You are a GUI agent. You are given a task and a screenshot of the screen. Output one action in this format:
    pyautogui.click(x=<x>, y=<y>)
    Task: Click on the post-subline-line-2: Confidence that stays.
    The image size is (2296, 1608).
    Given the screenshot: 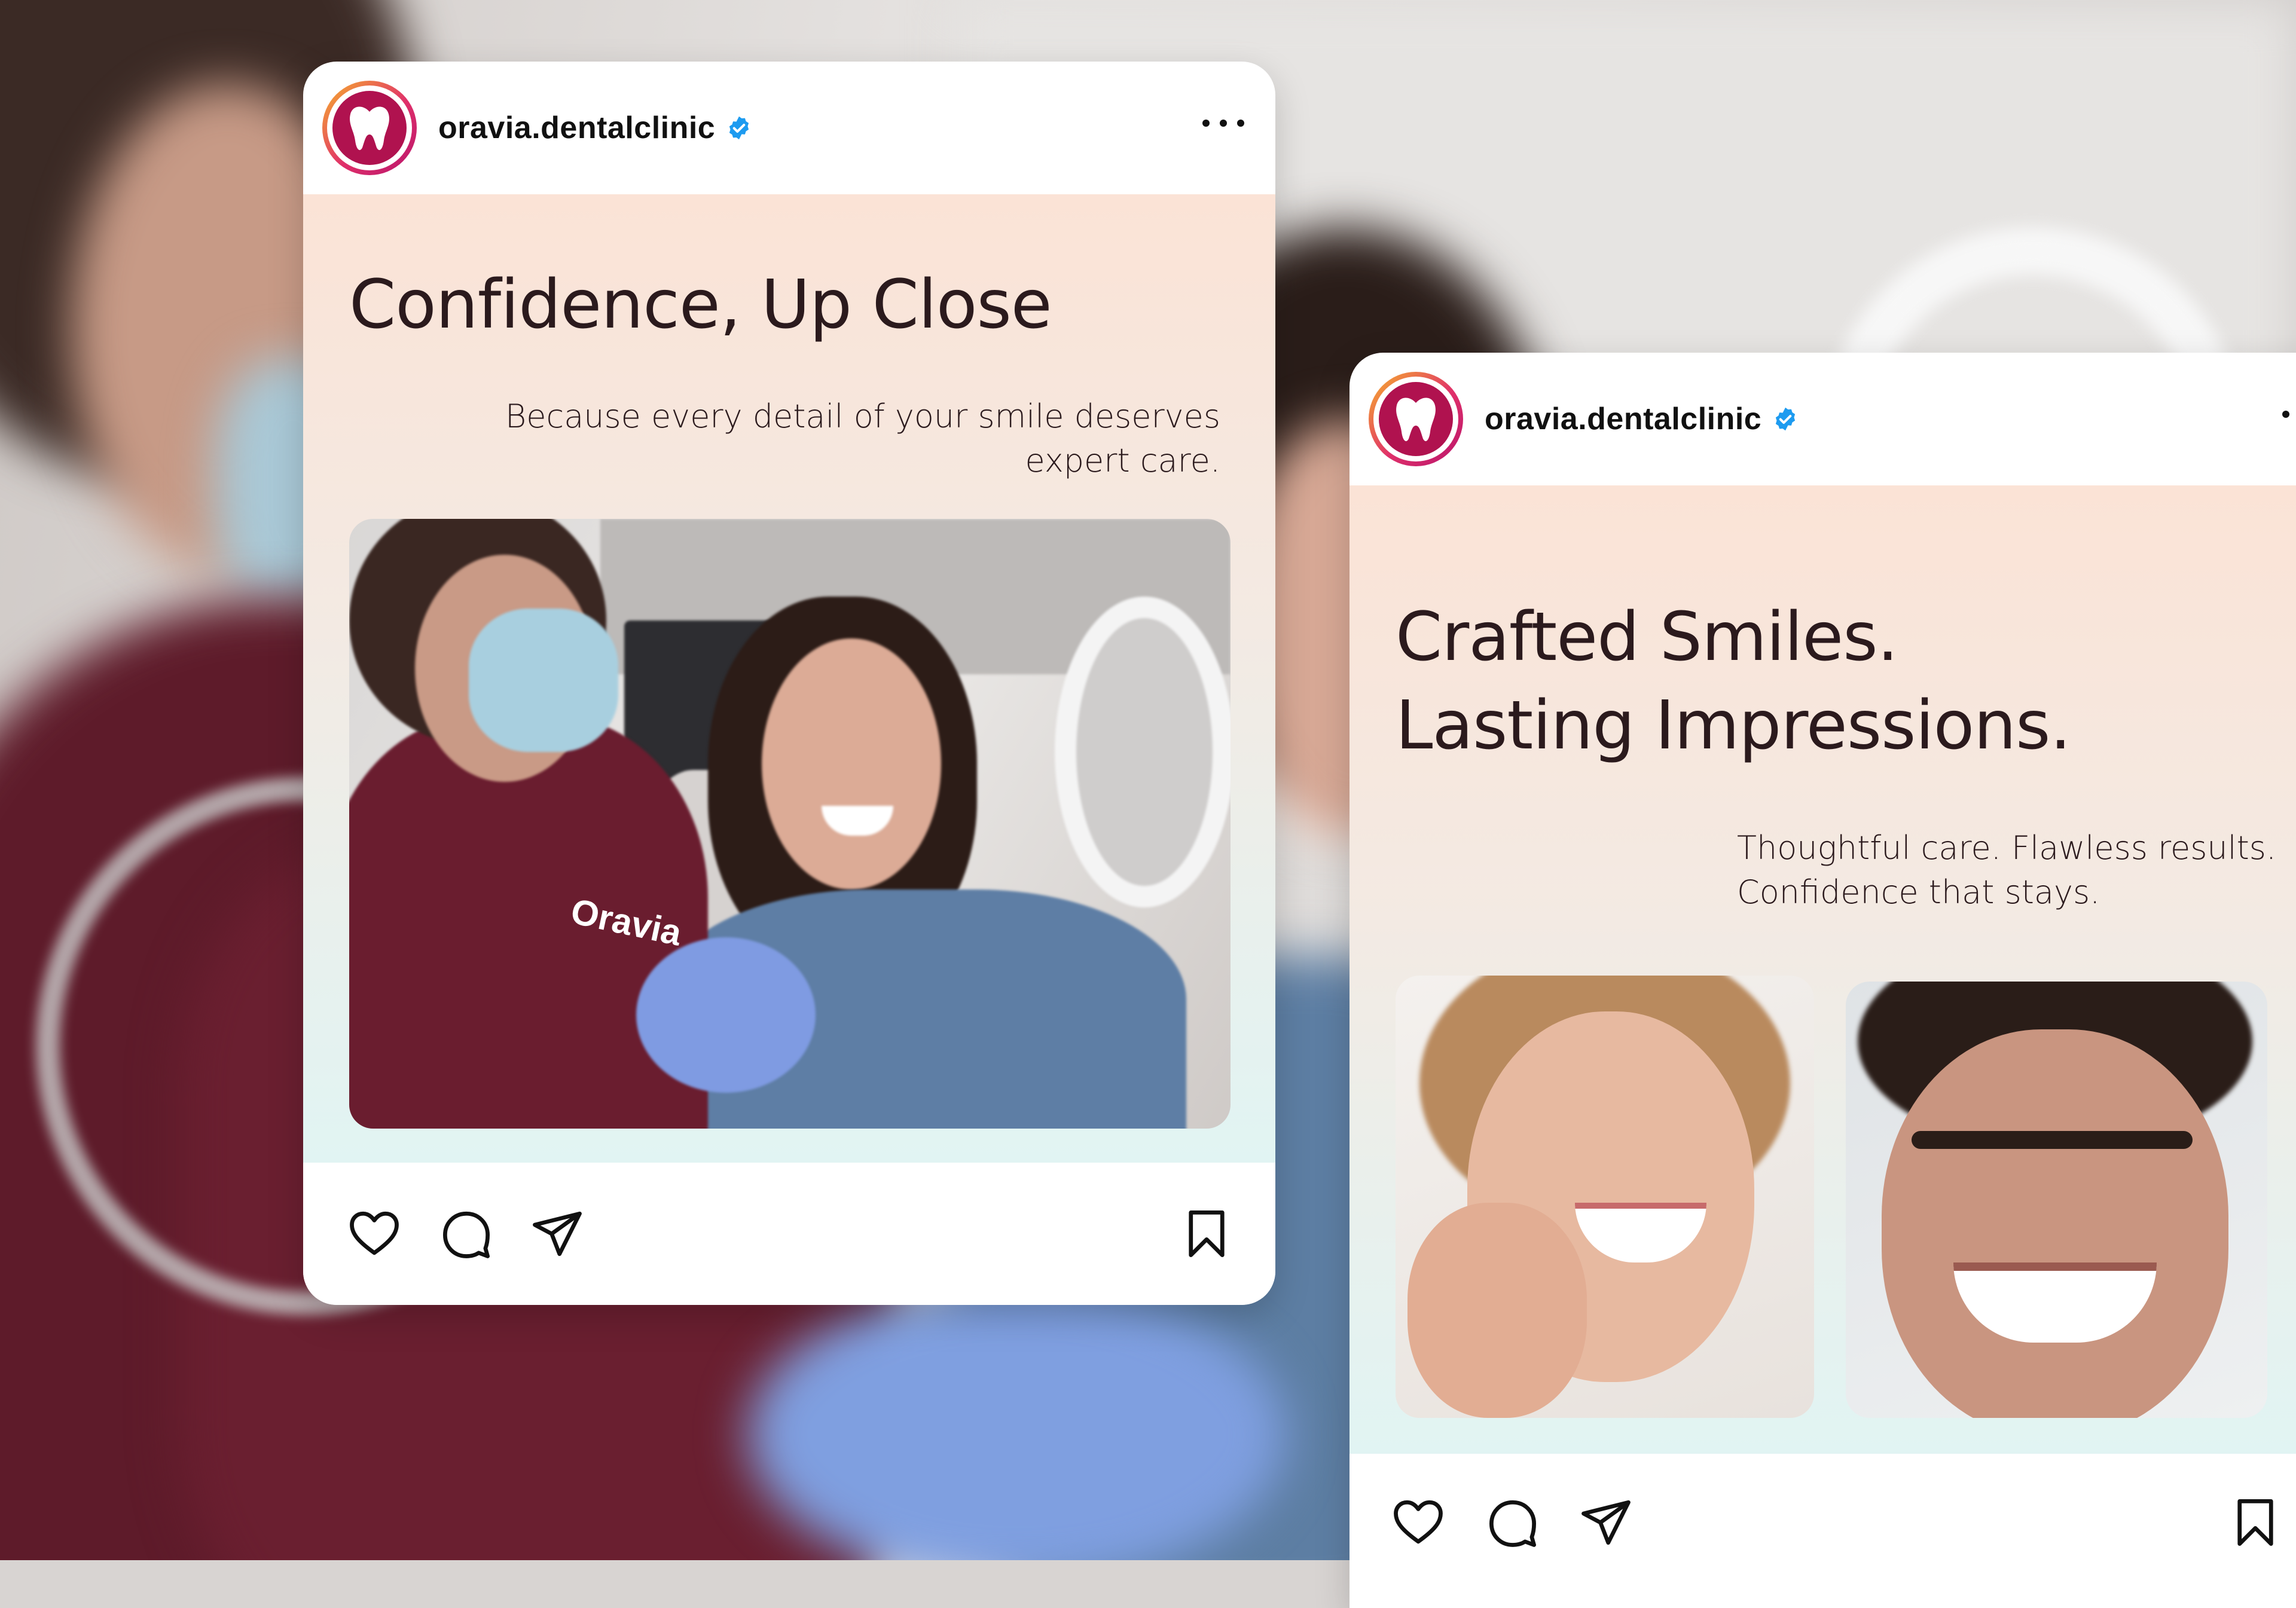 What is the action you would take?
    pyautogui.click(x=1918, y=892)
    